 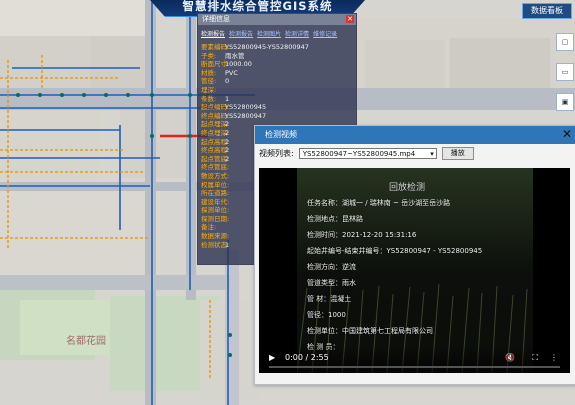 What do you see at coordinates (209, 98) in the screenshot?
I see `field-key: 条数:` at bounding box center [209, 98].